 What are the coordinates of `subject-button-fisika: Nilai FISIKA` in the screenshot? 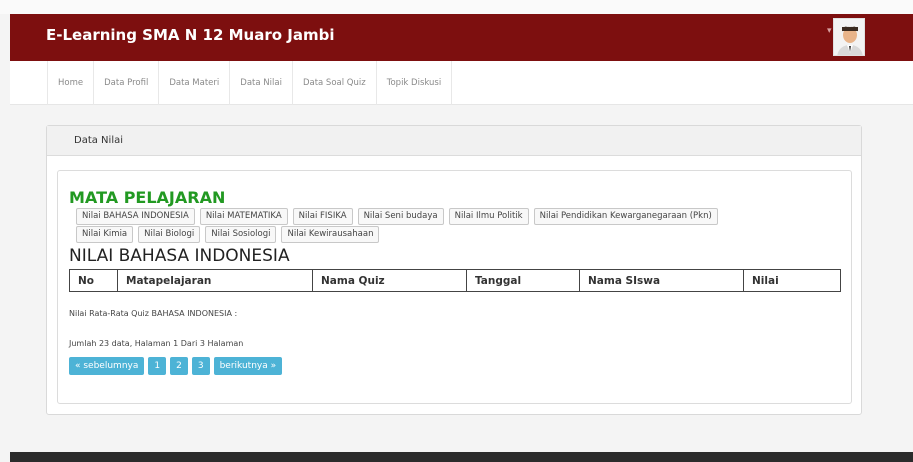 It's located at (322, 216).